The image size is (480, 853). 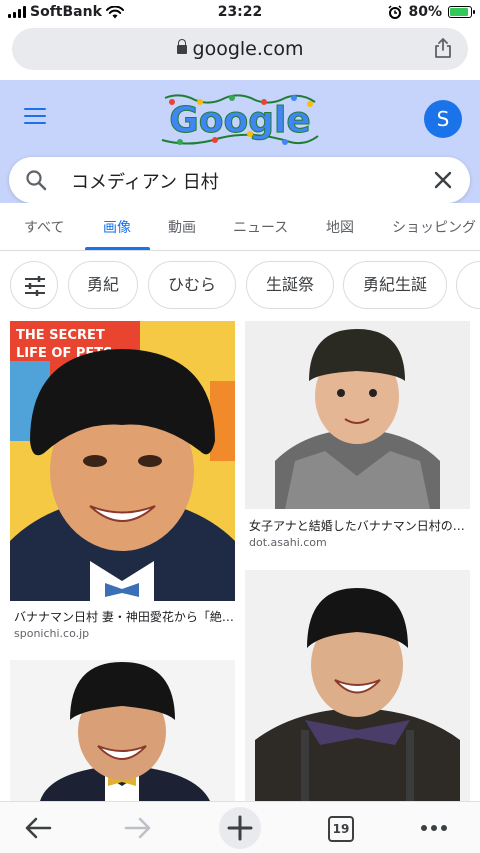 What do you see at coordinates (36, 180) in the screenshot?
I see `search-icon` at bounding box center [36, 180].